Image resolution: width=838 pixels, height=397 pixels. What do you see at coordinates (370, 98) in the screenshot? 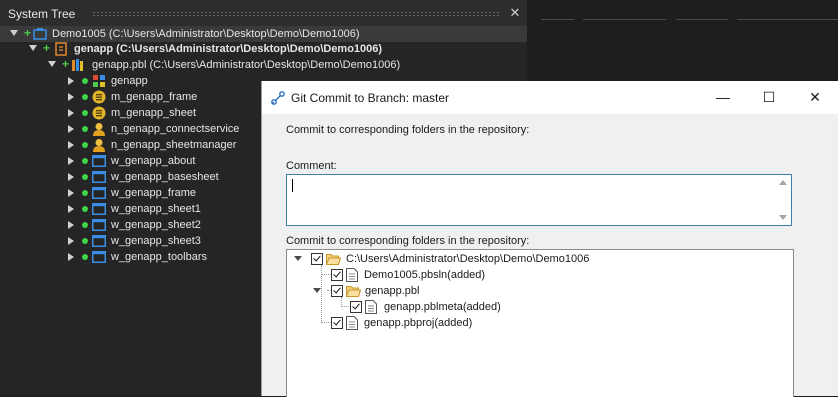
I see `dialog-title: Git Commit to Branch: master` at bounding box center [370, 98].